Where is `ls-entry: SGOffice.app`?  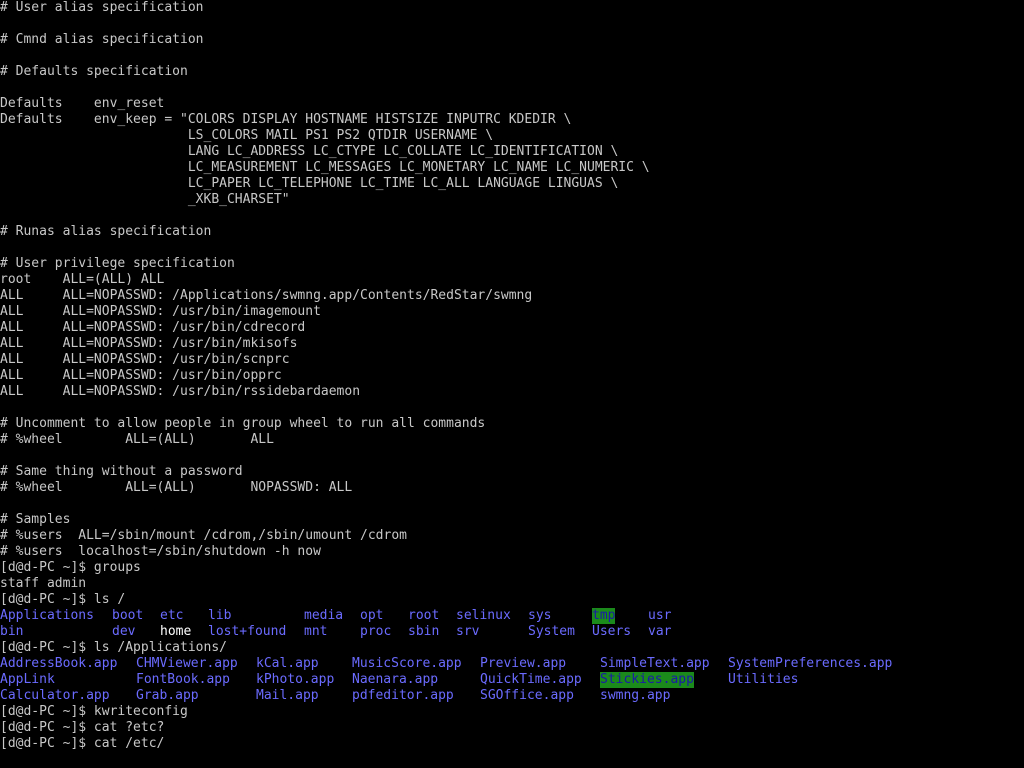 ls-entry: SGOffice.app is located at coordinates (527, 695).